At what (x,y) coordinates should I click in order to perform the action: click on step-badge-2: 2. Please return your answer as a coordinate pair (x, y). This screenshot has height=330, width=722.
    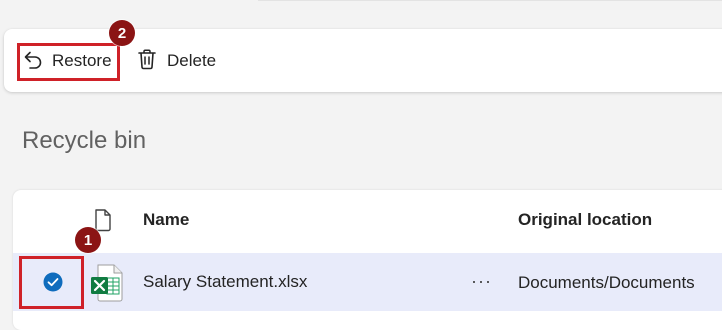
    Looking at the image, I should click on (122, 33).